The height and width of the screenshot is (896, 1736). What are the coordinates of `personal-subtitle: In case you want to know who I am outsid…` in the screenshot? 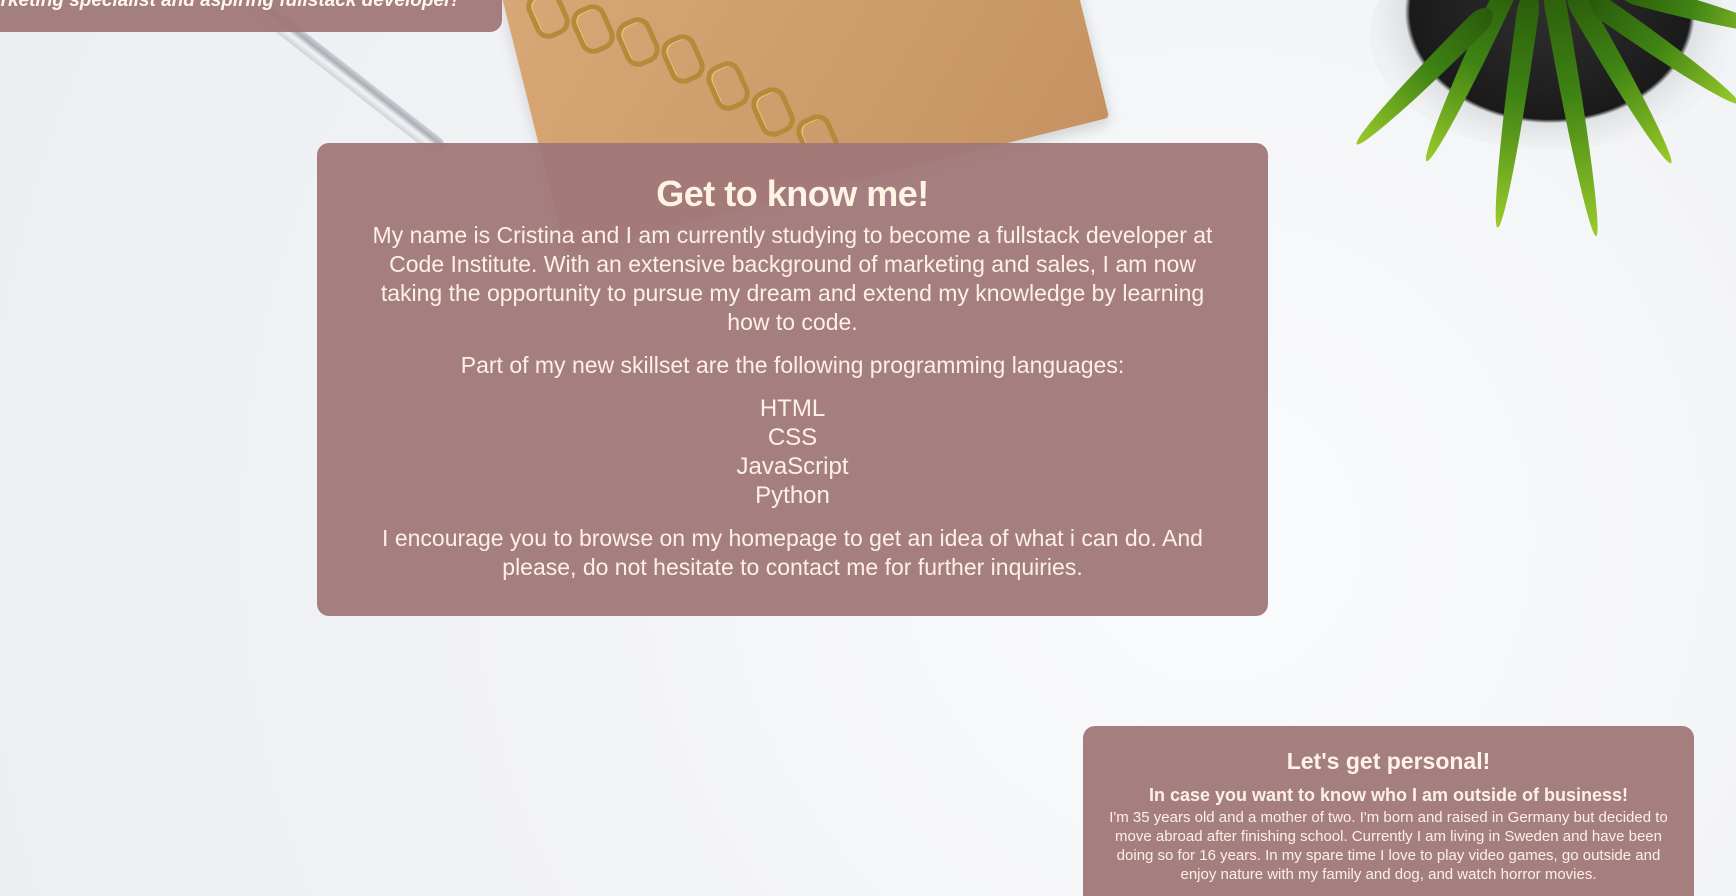 It's located at (1388, 795).